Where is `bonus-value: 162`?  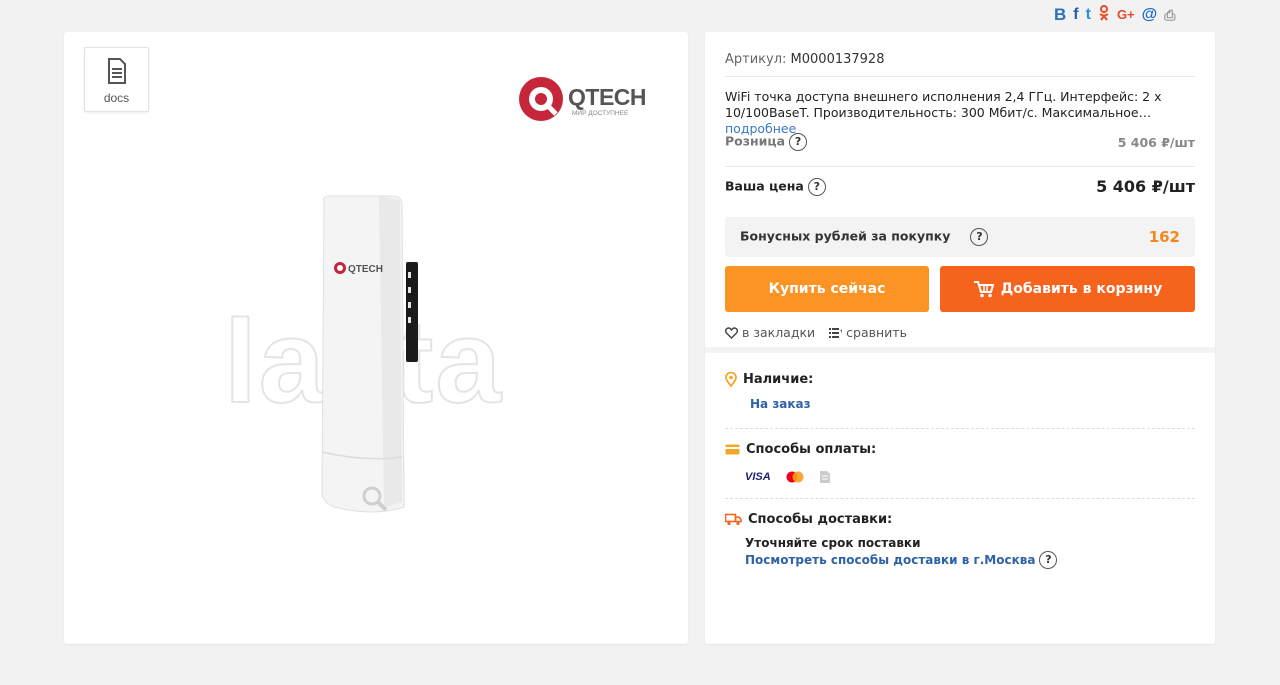 bonus-value: 162 is located at coordinates (1164, 237).